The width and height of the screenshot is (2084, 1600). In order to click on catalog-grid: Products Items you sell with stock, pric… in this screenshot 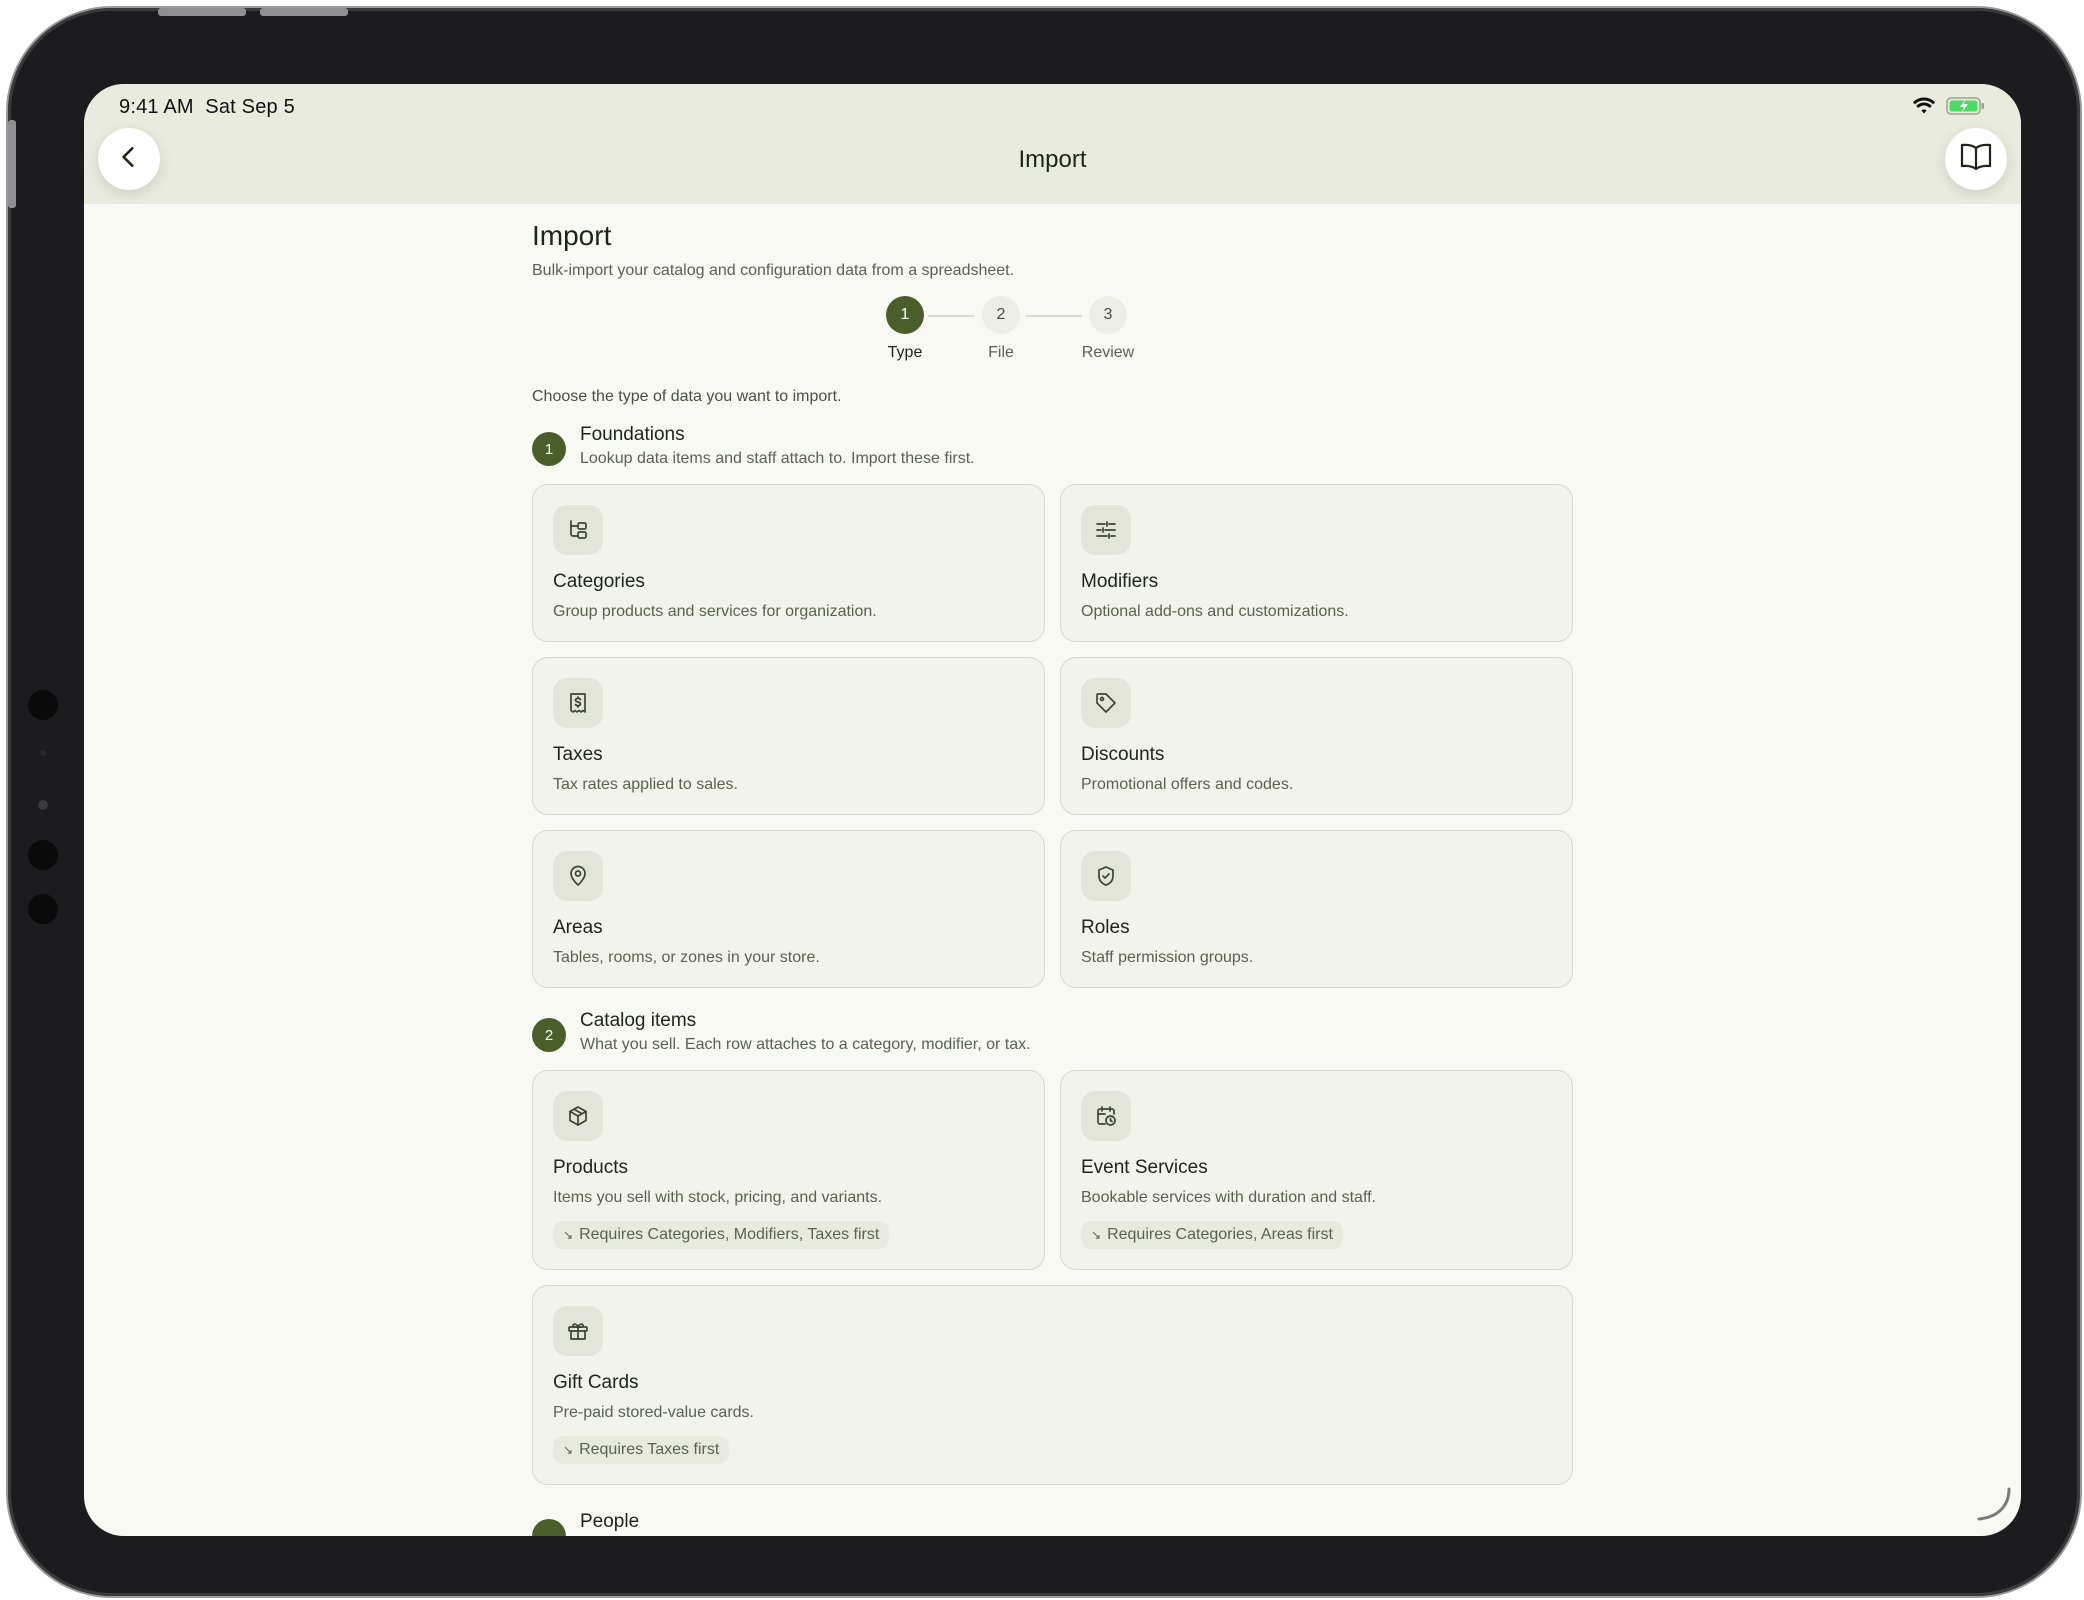, I will do `click(1052, 1277)`.